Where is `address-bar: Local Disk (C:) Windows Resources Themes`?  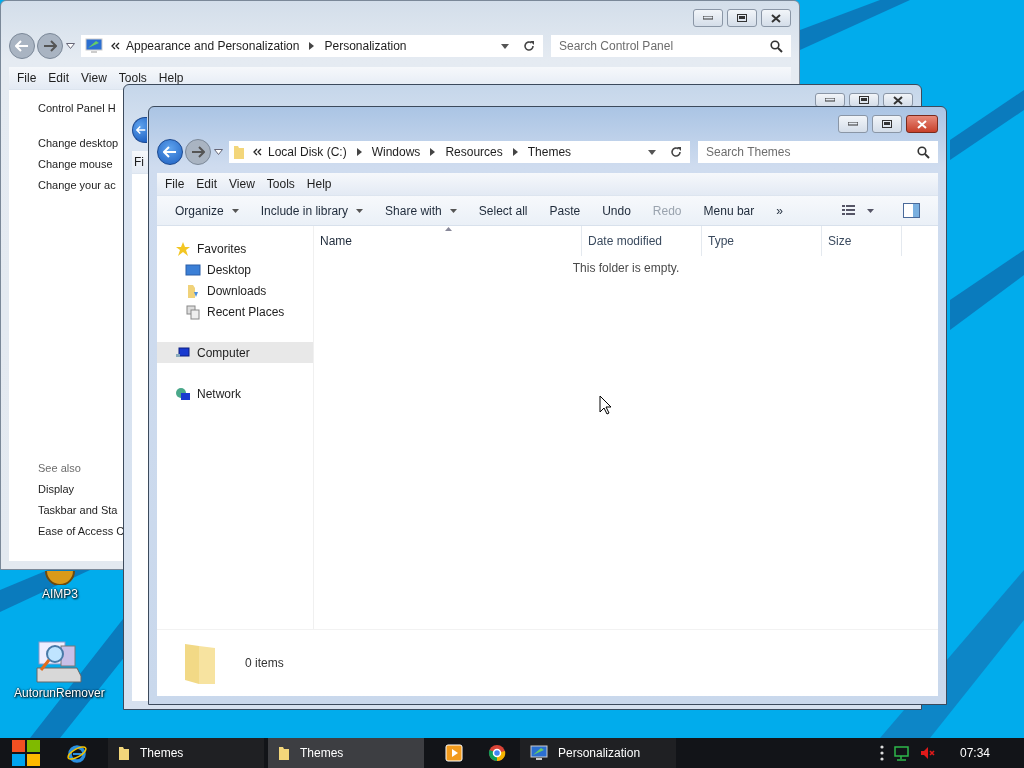 address-bar: Local Disk (C:) Windows Resources Themes is located at coordinates (459, 152).